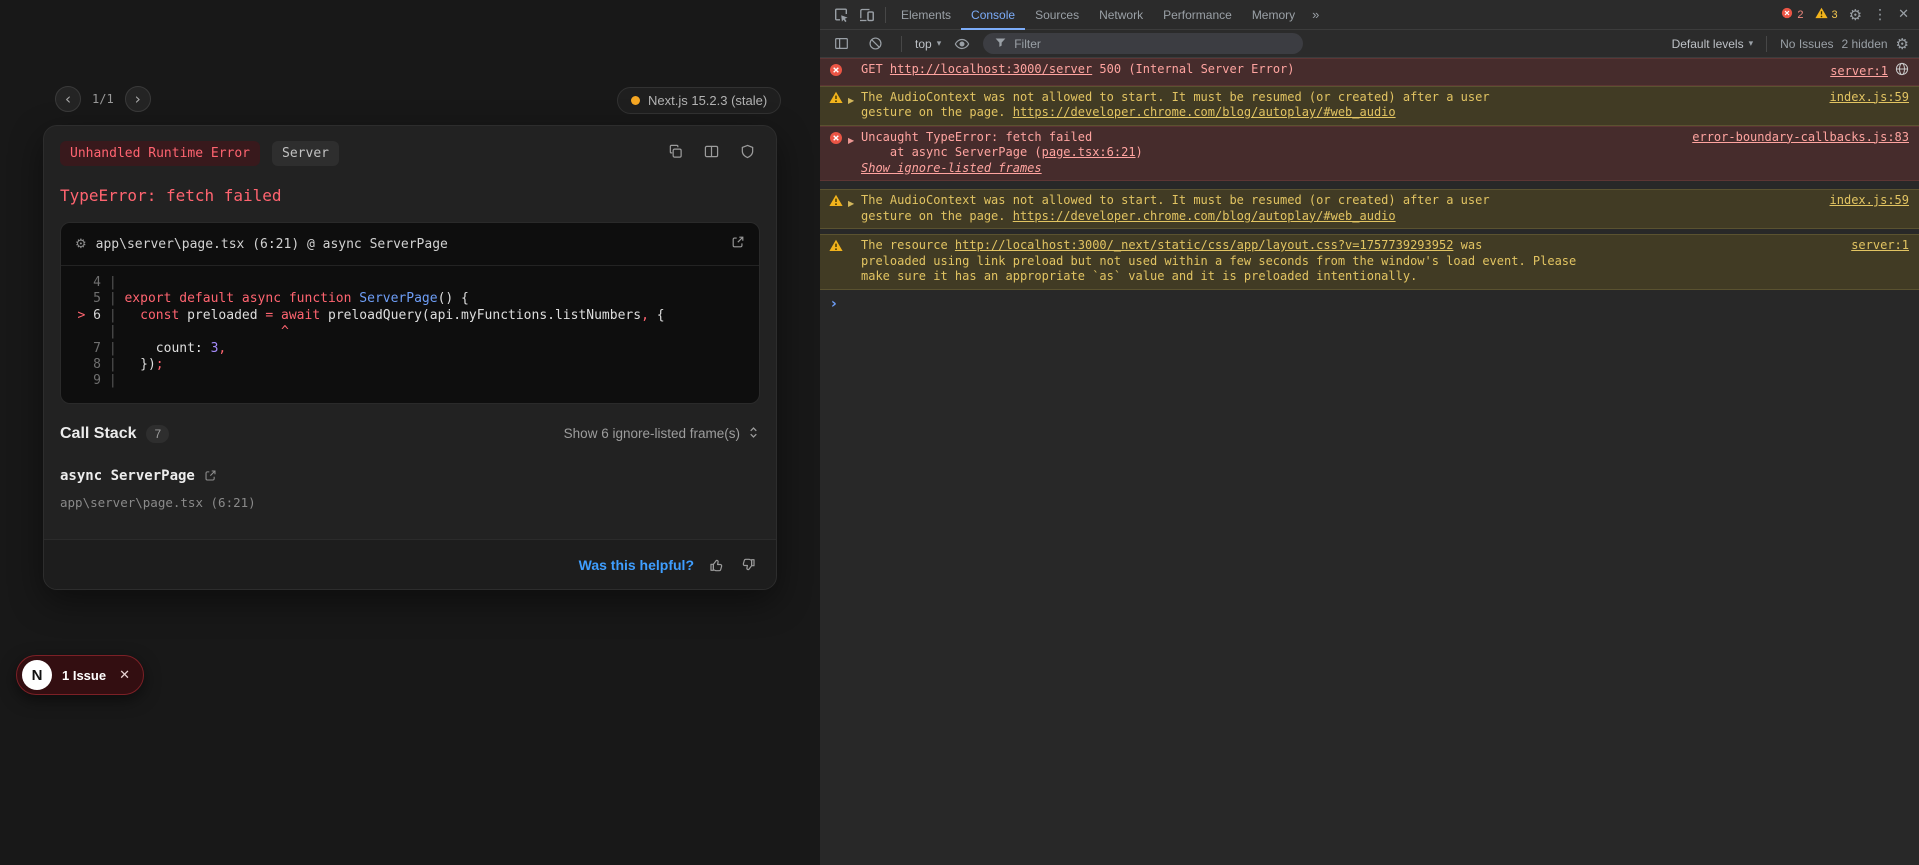 Image resolution: width=1919 pixels, height=865 pixels. Describe the element at coordinates (753, 434) in the screenshot. I see `chevron-up-down-icon` at that location.